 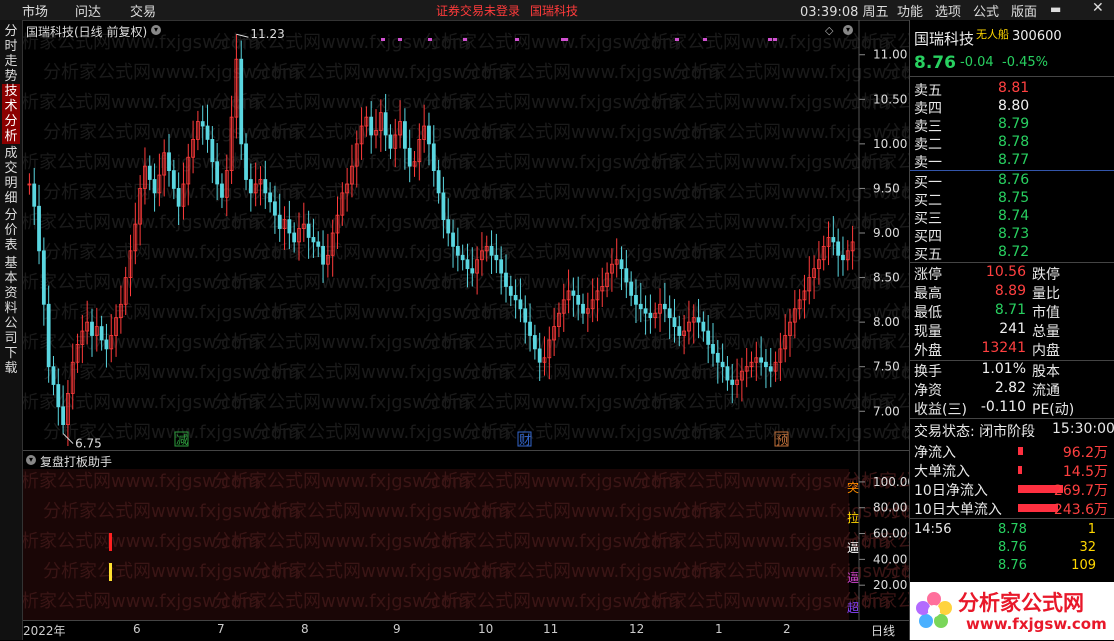 What do you see at coordinates (886, 411) in the screenshot?
I see `price-tick: 7.00` at bounding box center [886, 411].